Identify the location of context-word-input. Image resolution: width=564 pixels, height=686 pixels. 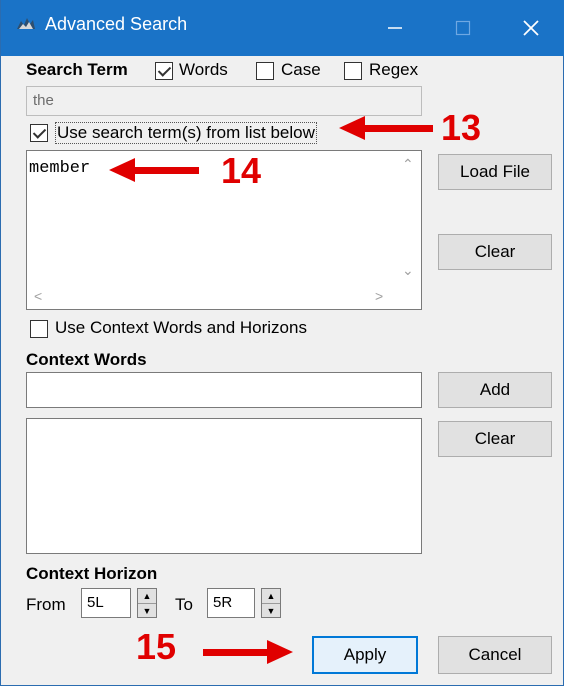
(224, 390).